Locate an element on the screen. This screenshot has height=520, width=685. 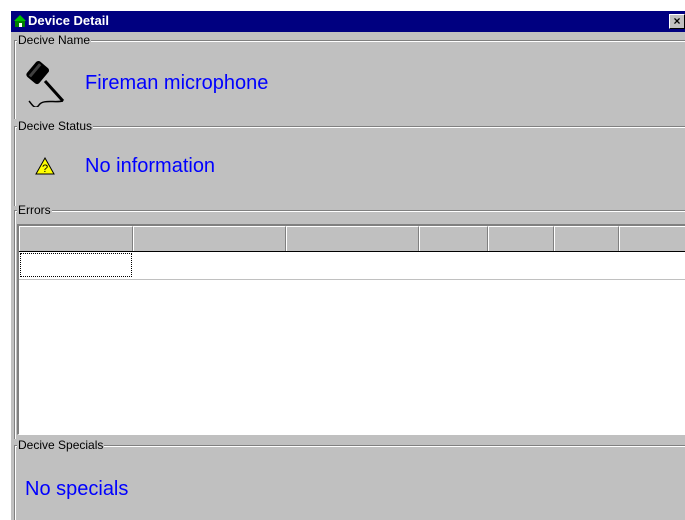
device-name-group-label: Decive Name is located at coordinates (54, 40).